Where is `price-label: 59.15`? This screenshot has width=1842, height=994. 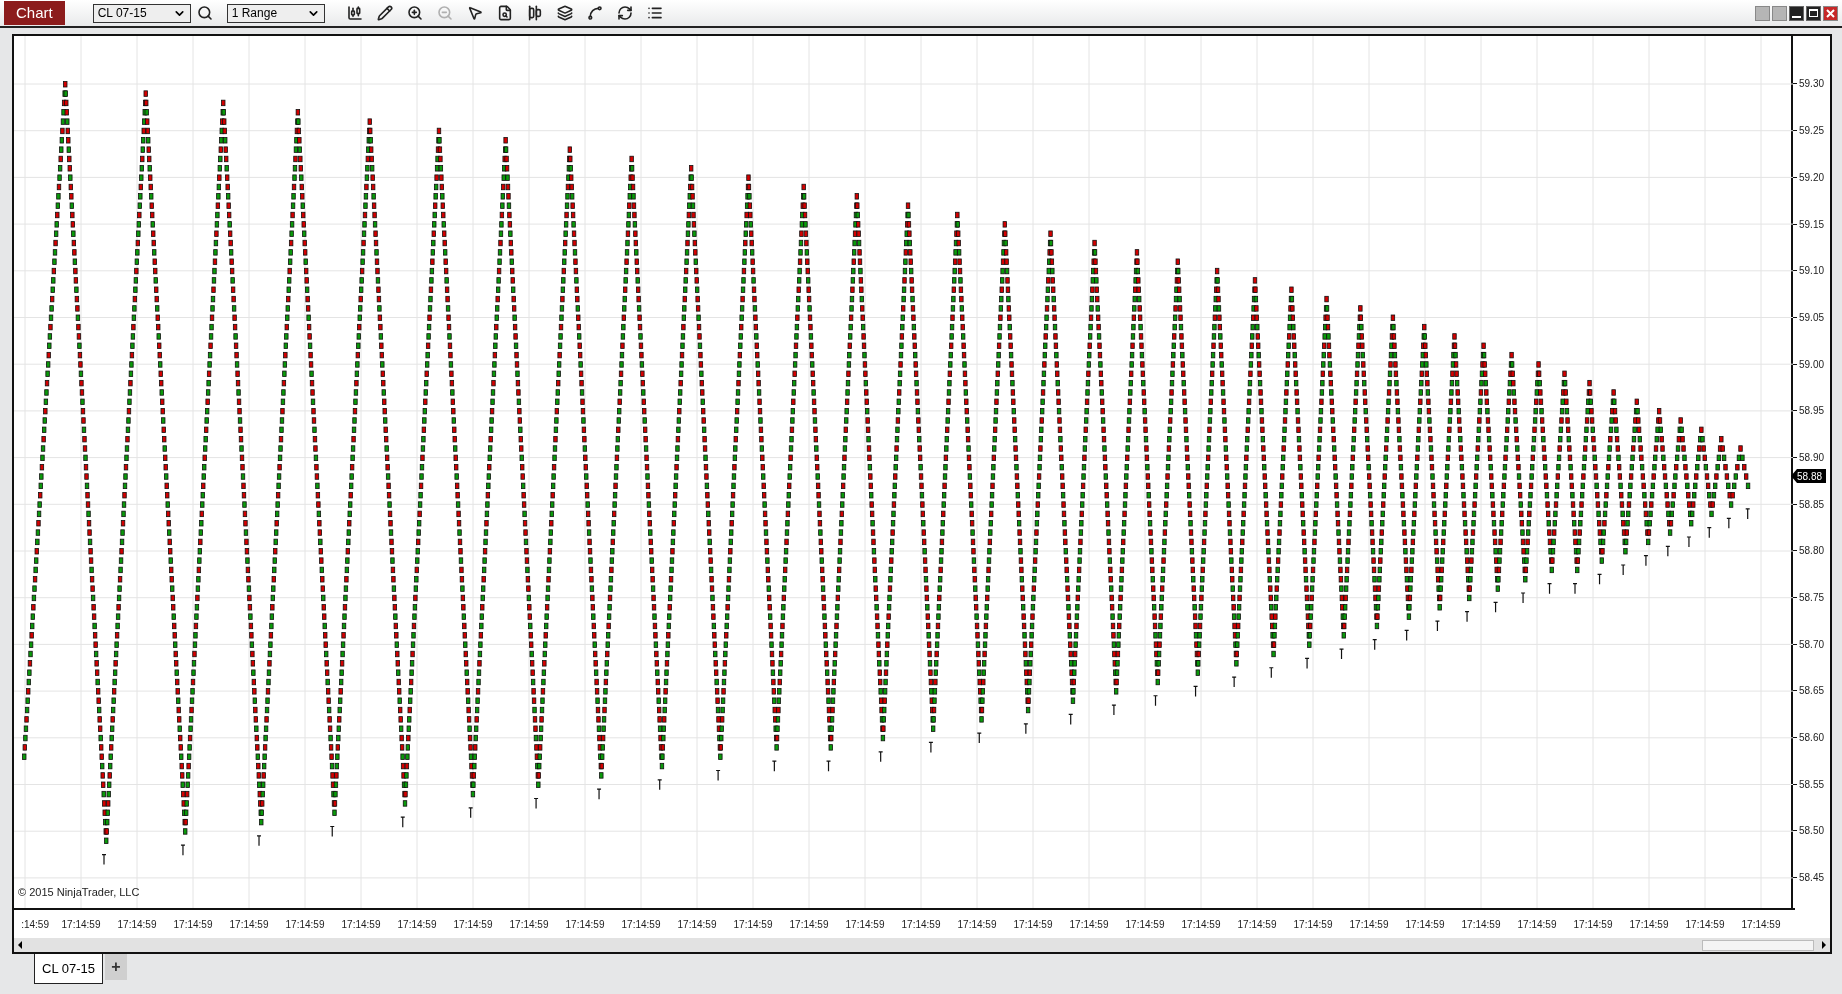 price-label: 59.15 is located at coordinates (1812, 224).